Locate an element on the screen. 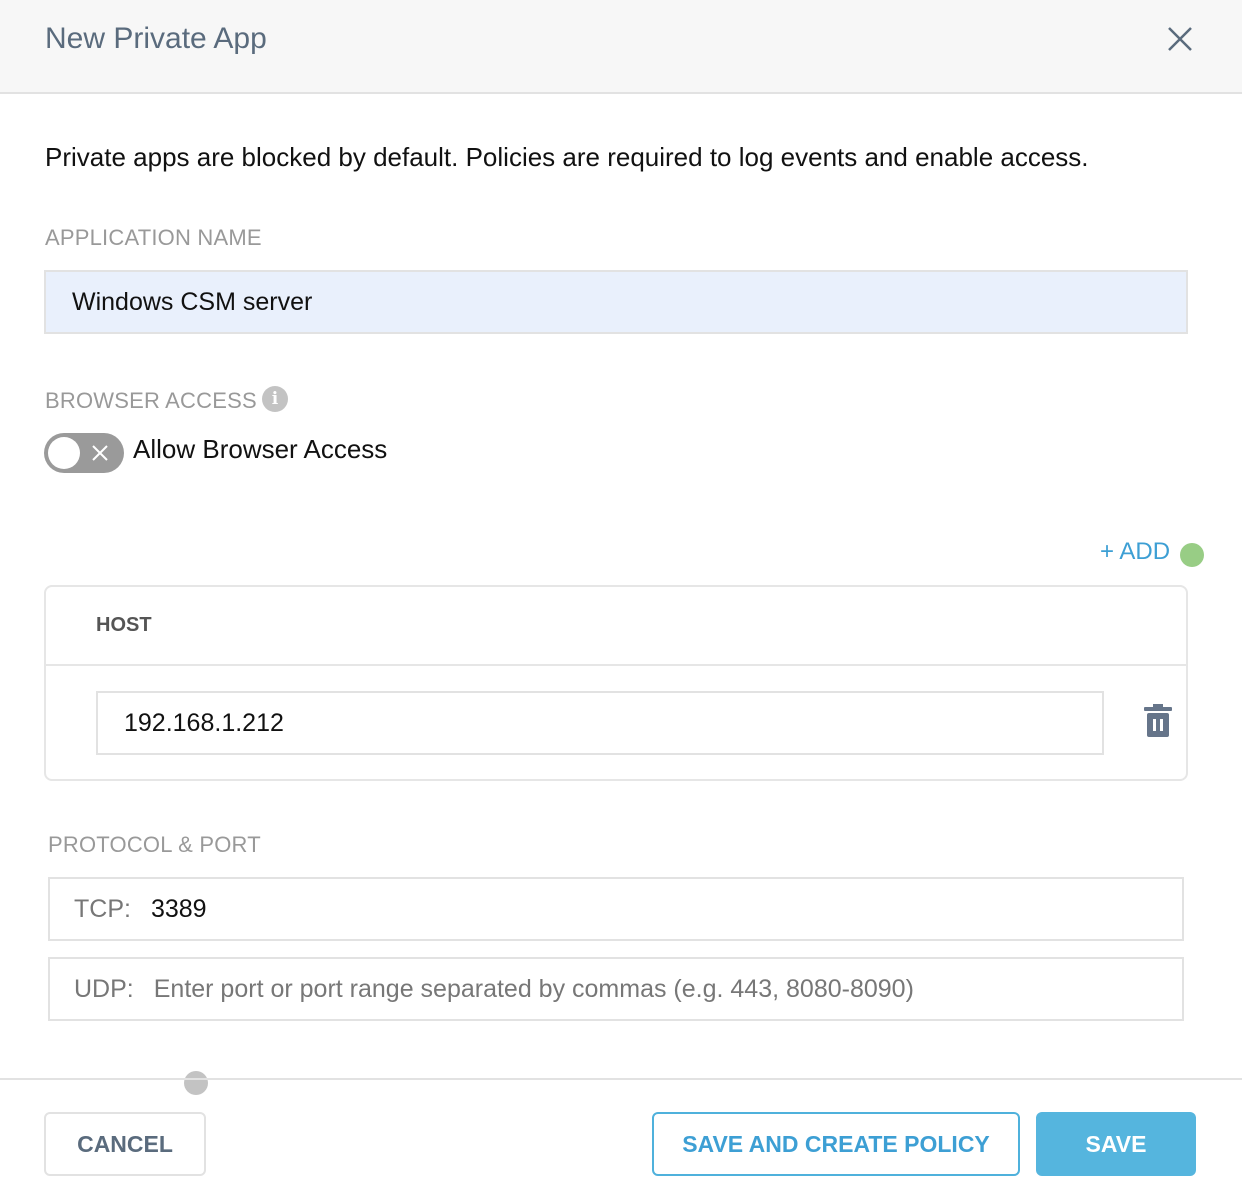 This screenshot has width=1242, height=1178. save-button: SAVE is located at coordinates (1116, 1144).